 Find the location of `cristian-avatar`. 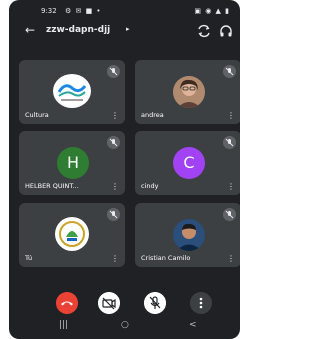

cristian-avatar is located at coordinates (189, 235).